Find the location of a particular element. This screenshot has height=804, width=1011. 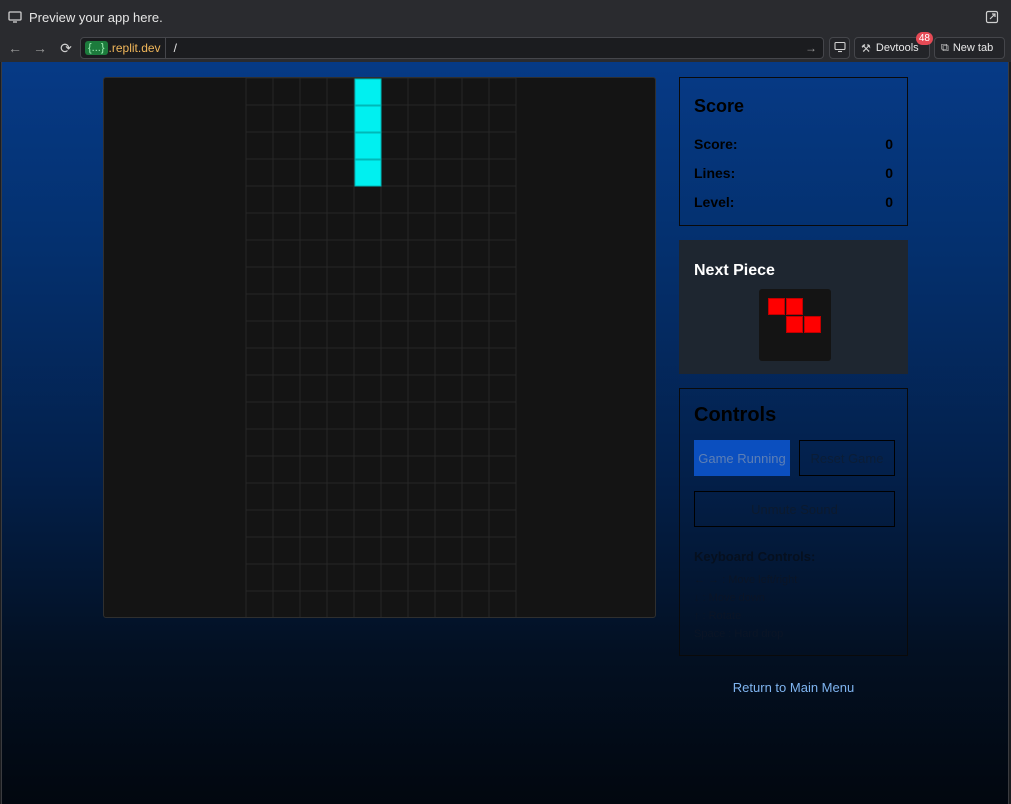

unmute-sound-button: Unmute Sound is located at coordinates (794, 509).